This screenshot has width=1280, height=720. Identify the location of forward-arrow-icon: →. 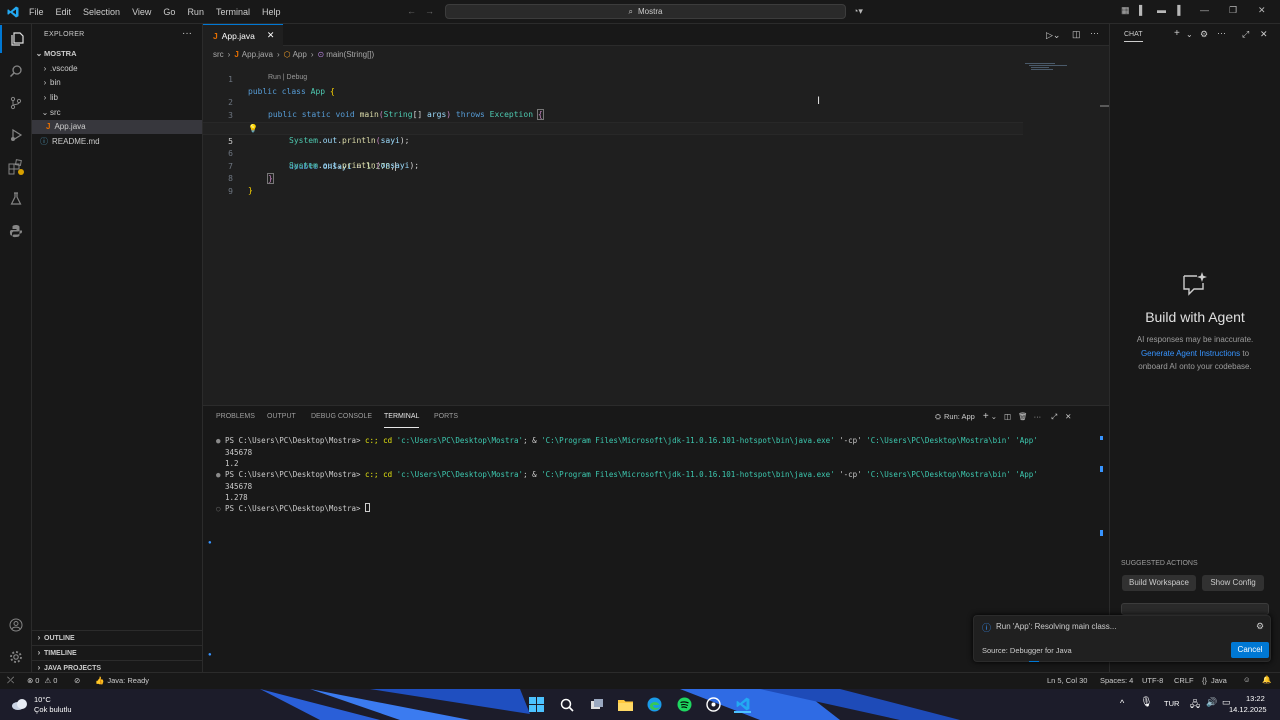
(429, 11).